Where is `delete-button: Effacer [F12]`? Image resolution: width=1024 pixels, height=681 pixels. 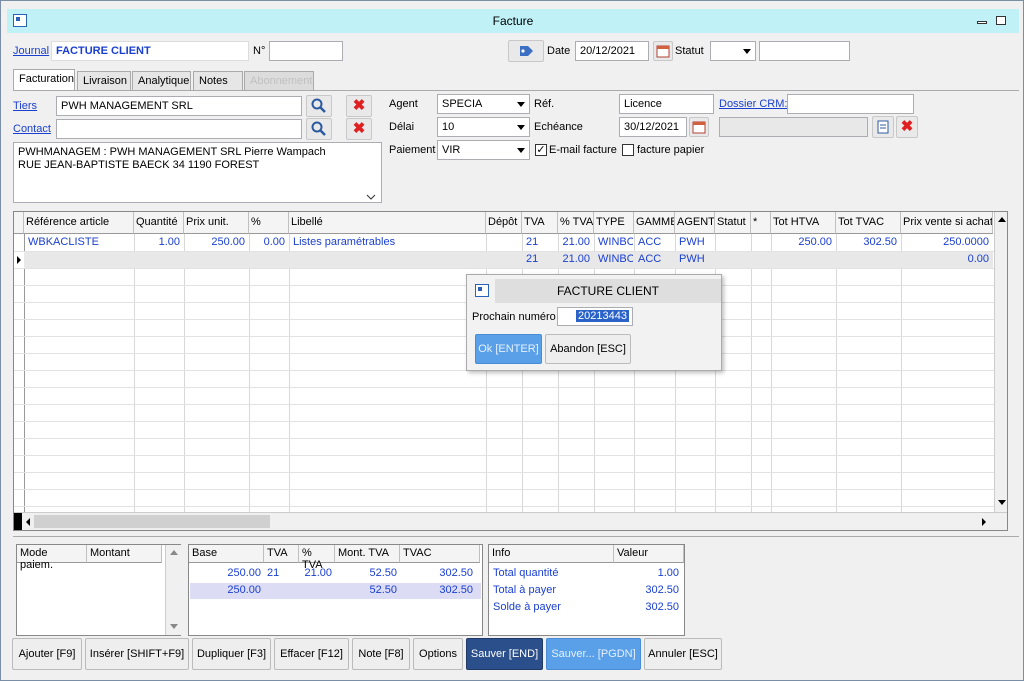 delete-button: Effacer [F12] is located at coordinates (311, 654).